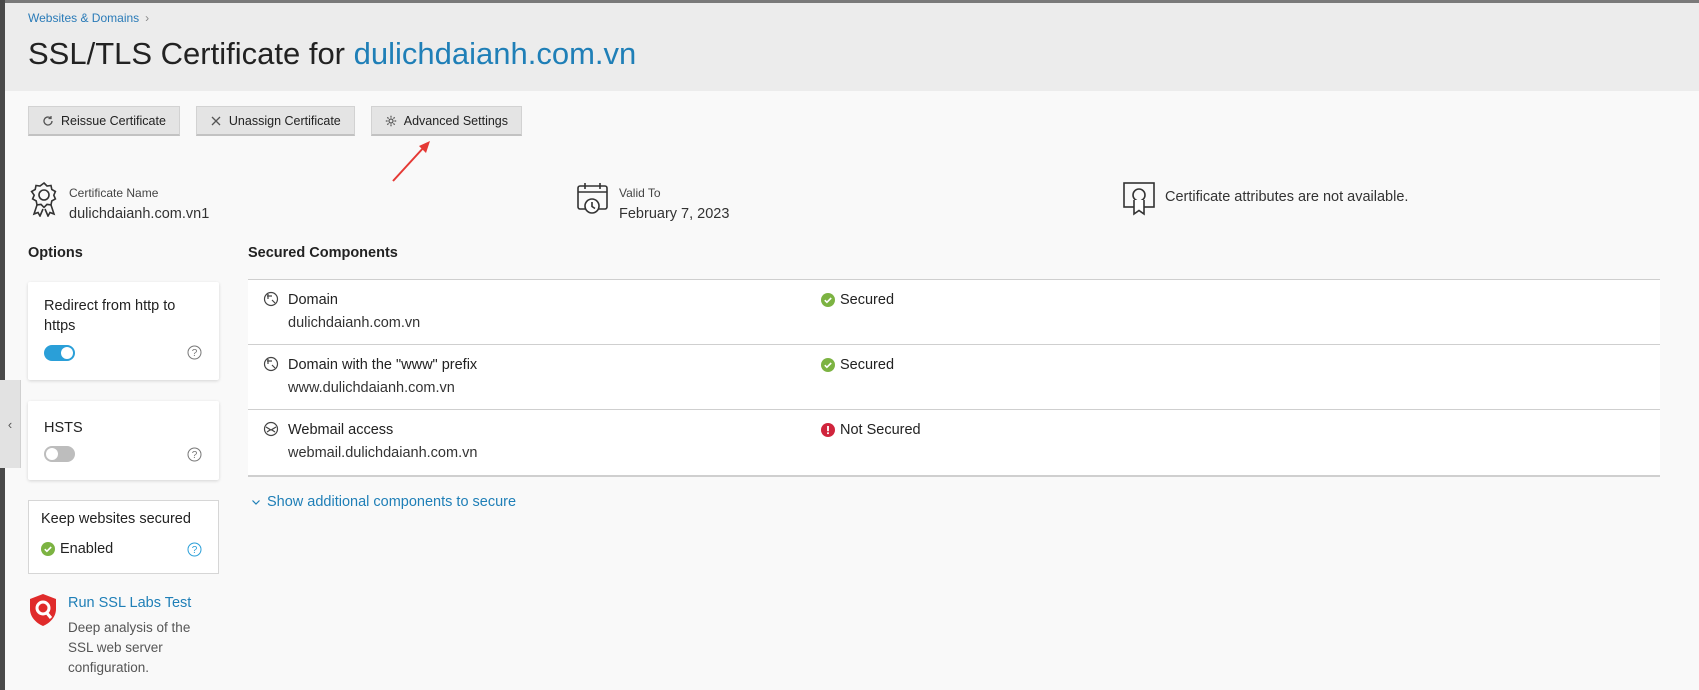 Image resolution: width=1699 pixels, height=690 pixels. What do you see at coordinates (271, 429) in the screenshot?
I see `webmail-icon` at bounding box center [271, 429].